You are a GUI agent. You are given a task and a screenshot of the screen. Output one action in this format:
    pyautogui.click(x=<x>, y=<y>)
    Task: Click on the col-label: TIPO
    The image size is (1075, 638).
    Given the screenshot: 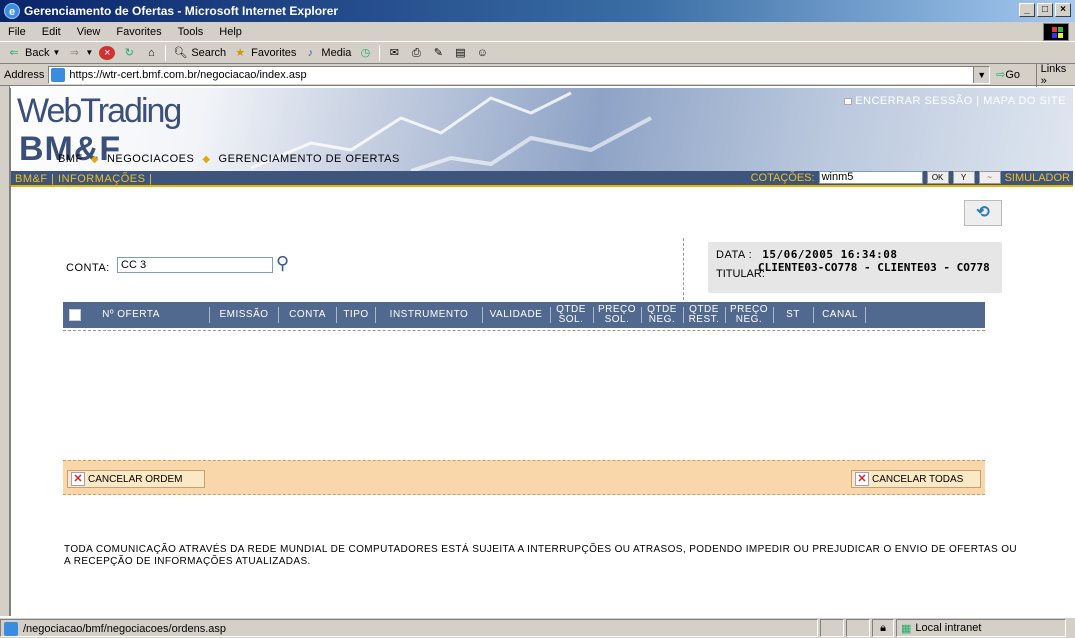 What is the action you would take?
    pyautogui.click(x=356, y=314)
    